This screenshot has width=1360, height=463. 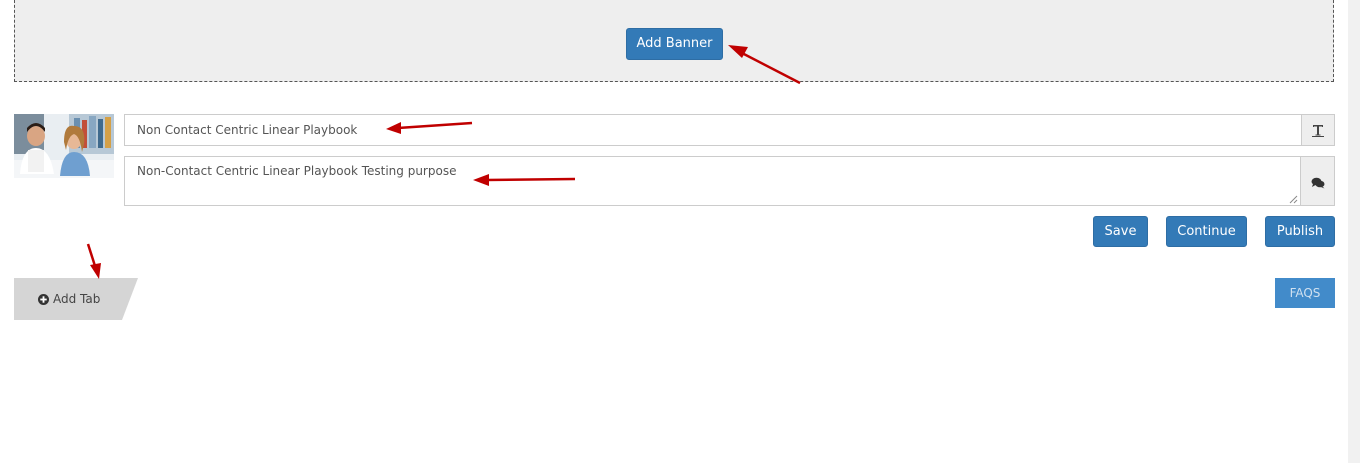 What do you see at coordinates (1354, 231) in the screenshot?
I see `vertical-scrollbar` at bounding box center [1354, 231].